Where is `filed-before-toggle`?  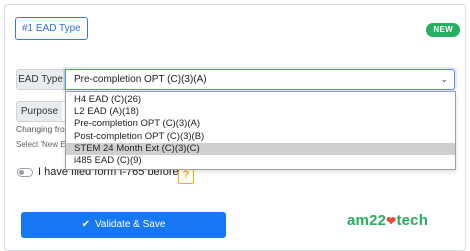 filed-before-toggle is located at coordinates (25, 172).